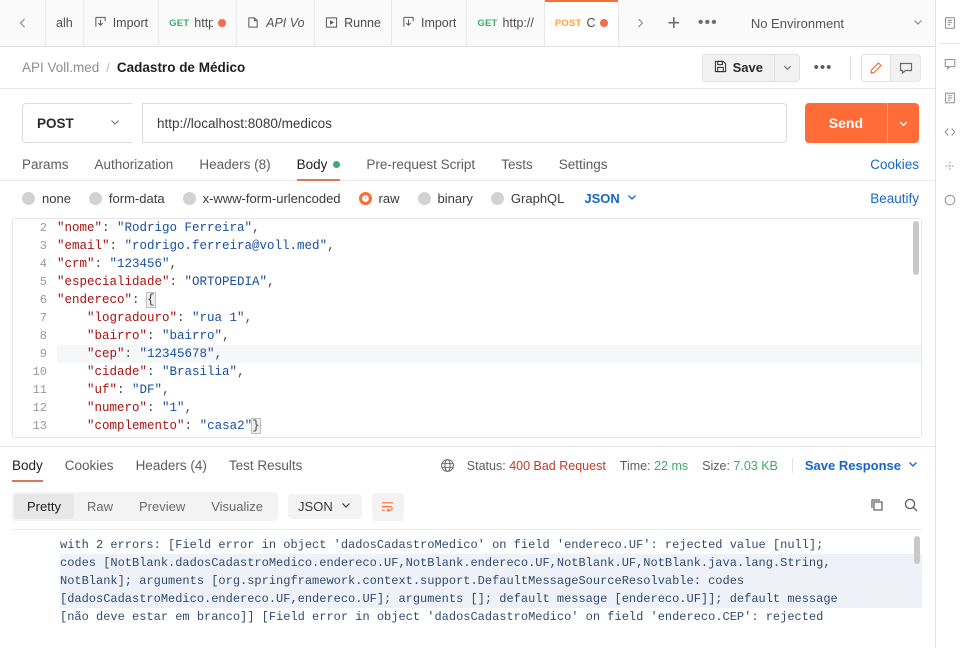 Image resolution: width=963 pixels, height=648 pixels. Describe the element at coordinates (464, 123) in the screenshot. I see `url-input: http://localhost:8080/medicos` at that location.